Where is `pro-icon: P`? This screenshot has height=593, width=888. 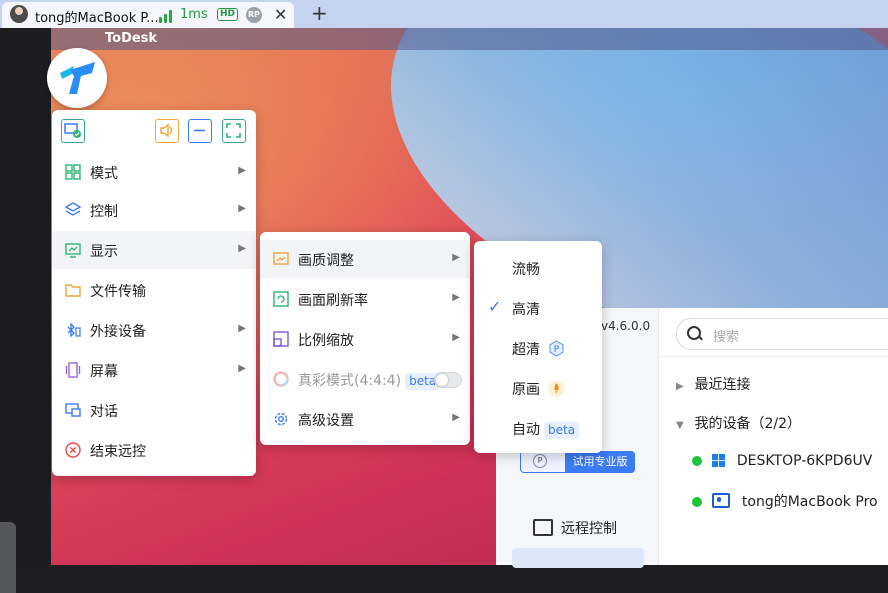 pro-icon: P is located at coordinates (540, 461).